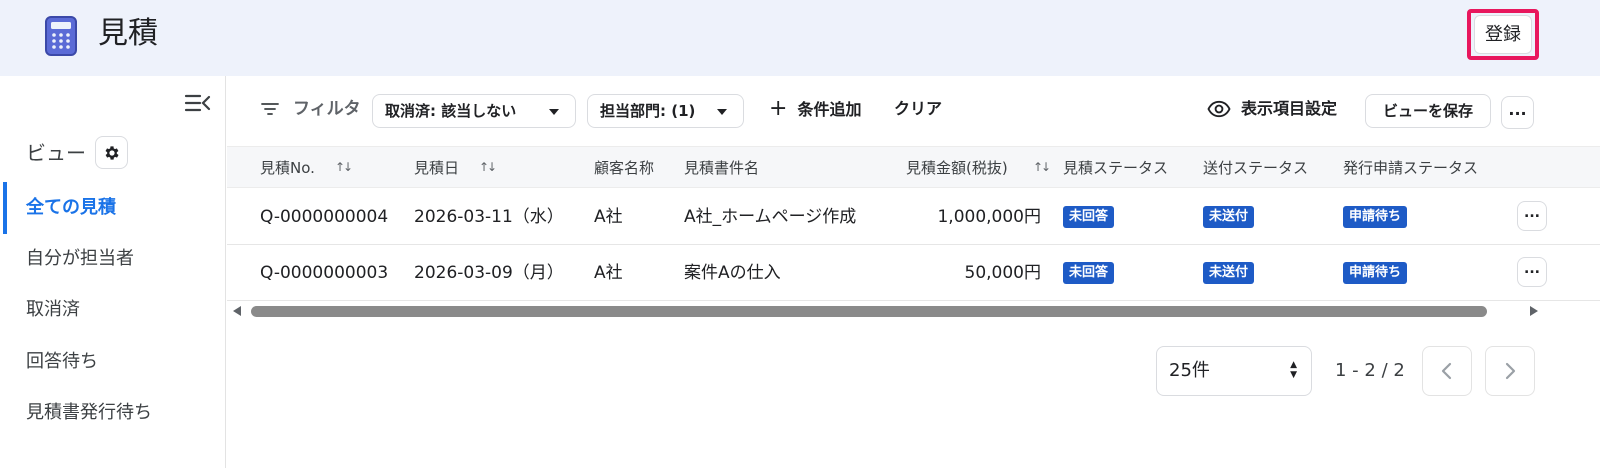  Describe the element at coordinates (80, 259) in the screenshot. I see `sidebar-item-my-assigned: 自分が担当者` at that location.